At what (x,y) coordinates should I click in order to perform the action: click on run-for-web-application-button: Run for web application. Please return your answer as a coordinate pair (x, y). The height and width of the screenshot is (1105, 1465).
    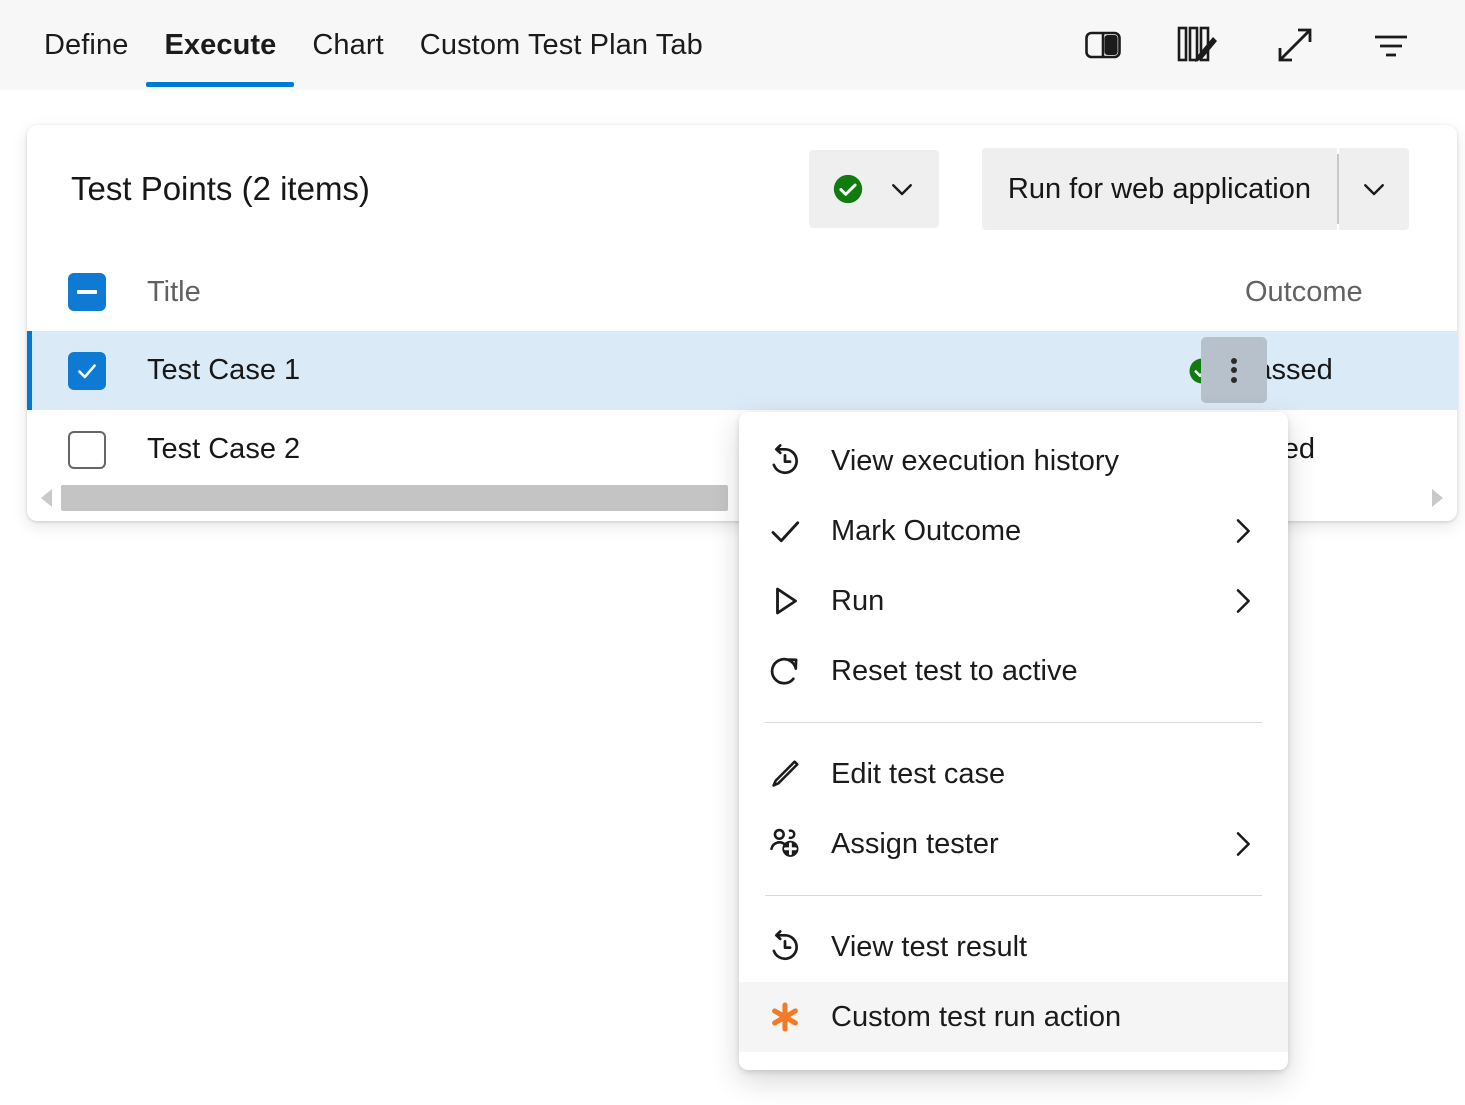
    Looking at the image, I should click on (1159, 189).